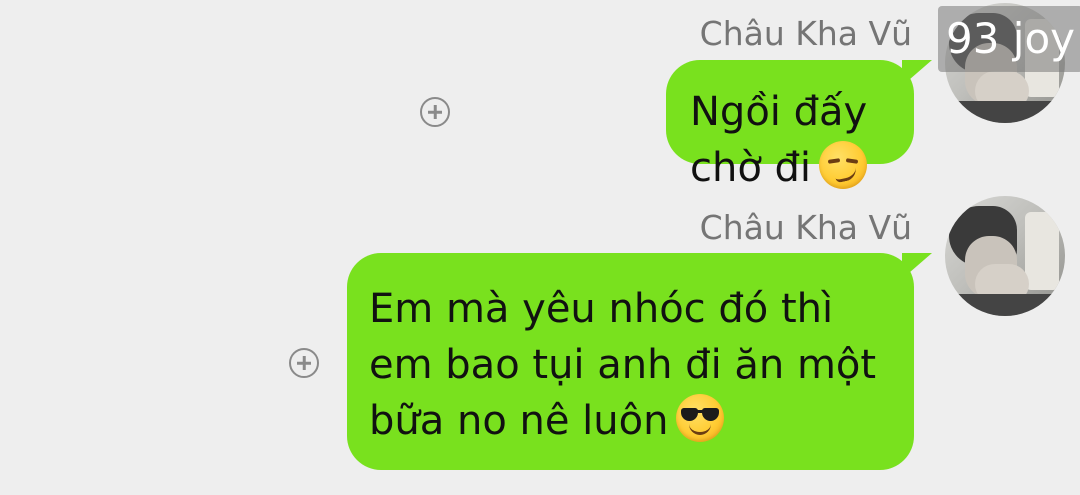  What do you see at coordinates (843, 165) in the screenshot?
I see `smirking-face-icon` at bounding box center [843, 165].